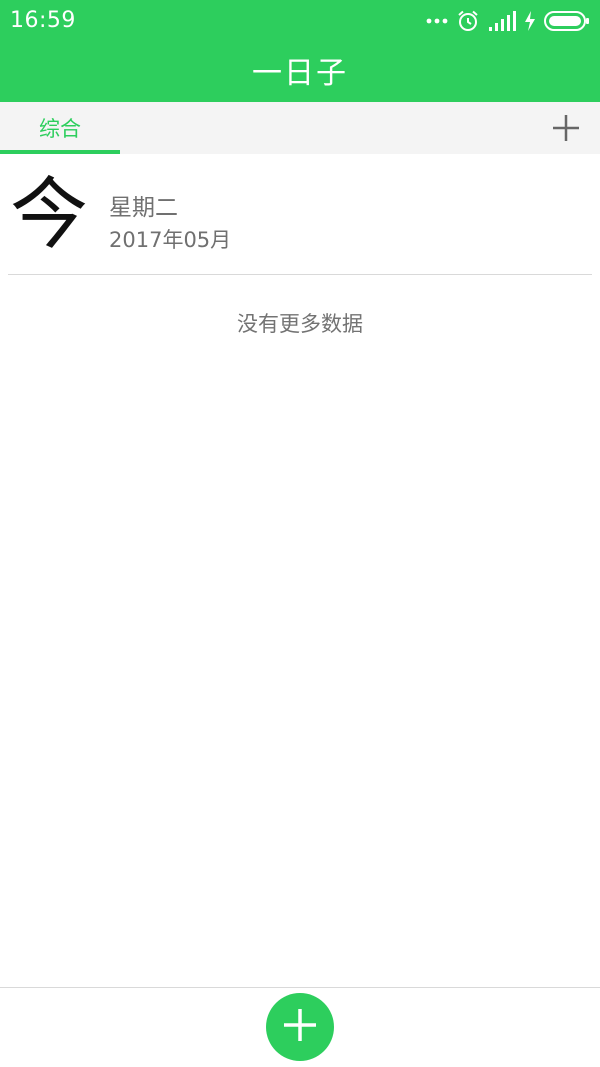 The image size is (600, 1067). Describe the element at coordinates (300, 987) in the screenshot. I see `bottom-divider` at that location.